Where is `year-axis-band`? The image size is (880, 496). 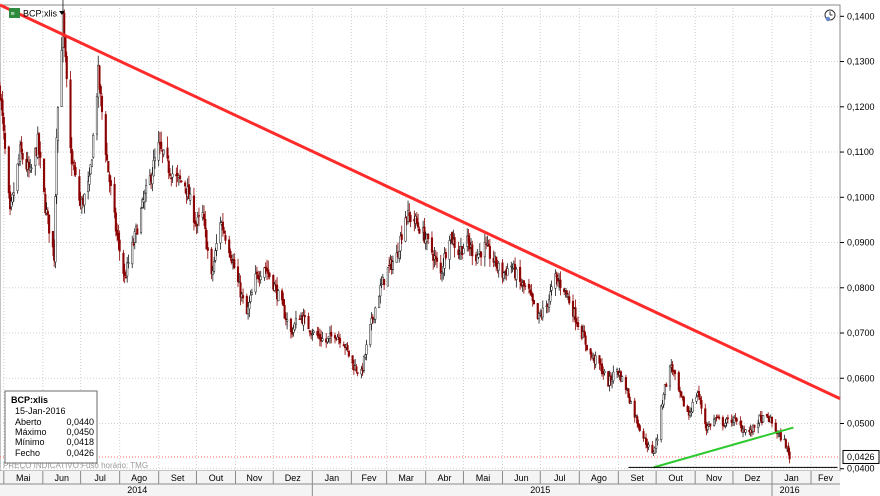 year-axis-band is located at coordinates (420, 490).